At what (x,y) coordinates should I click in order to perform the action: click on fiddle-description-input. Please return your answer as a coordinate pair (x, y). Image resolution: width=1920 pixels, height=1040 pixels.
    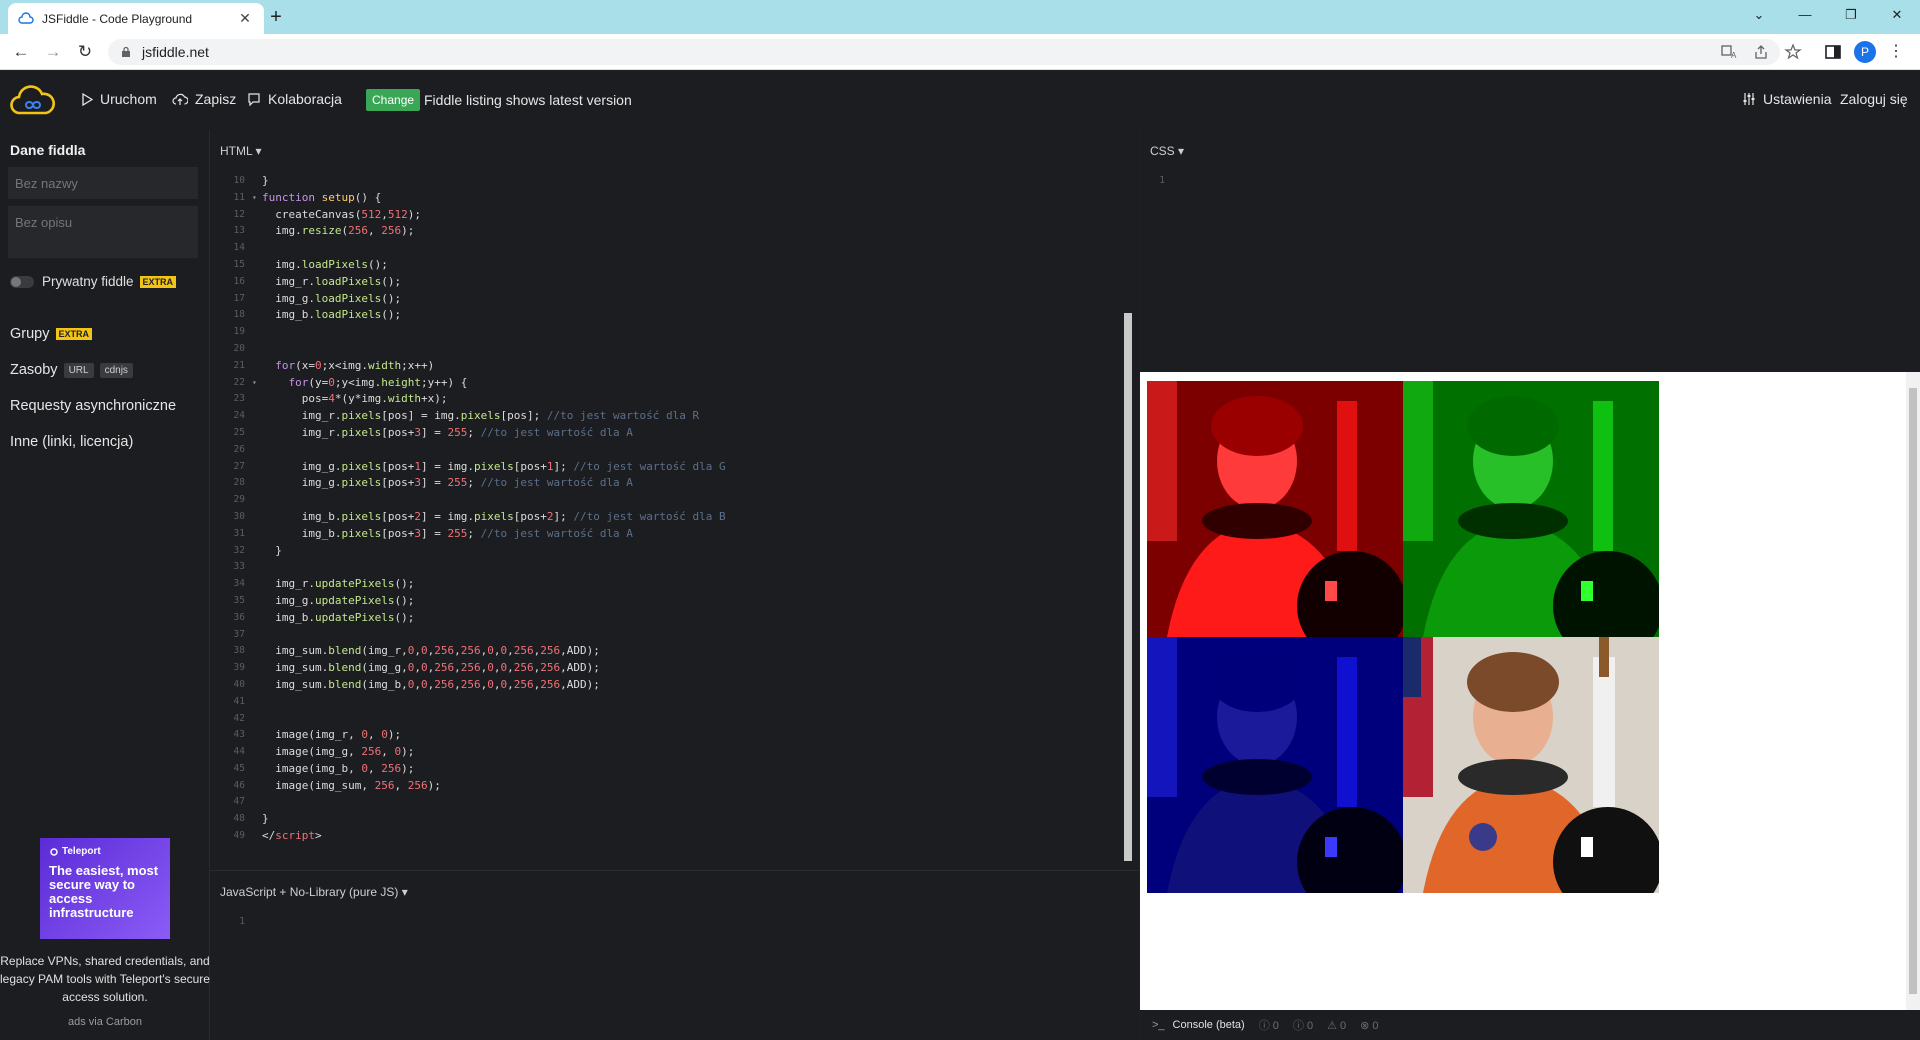
    Looking at the image, I should click on (103, 232).